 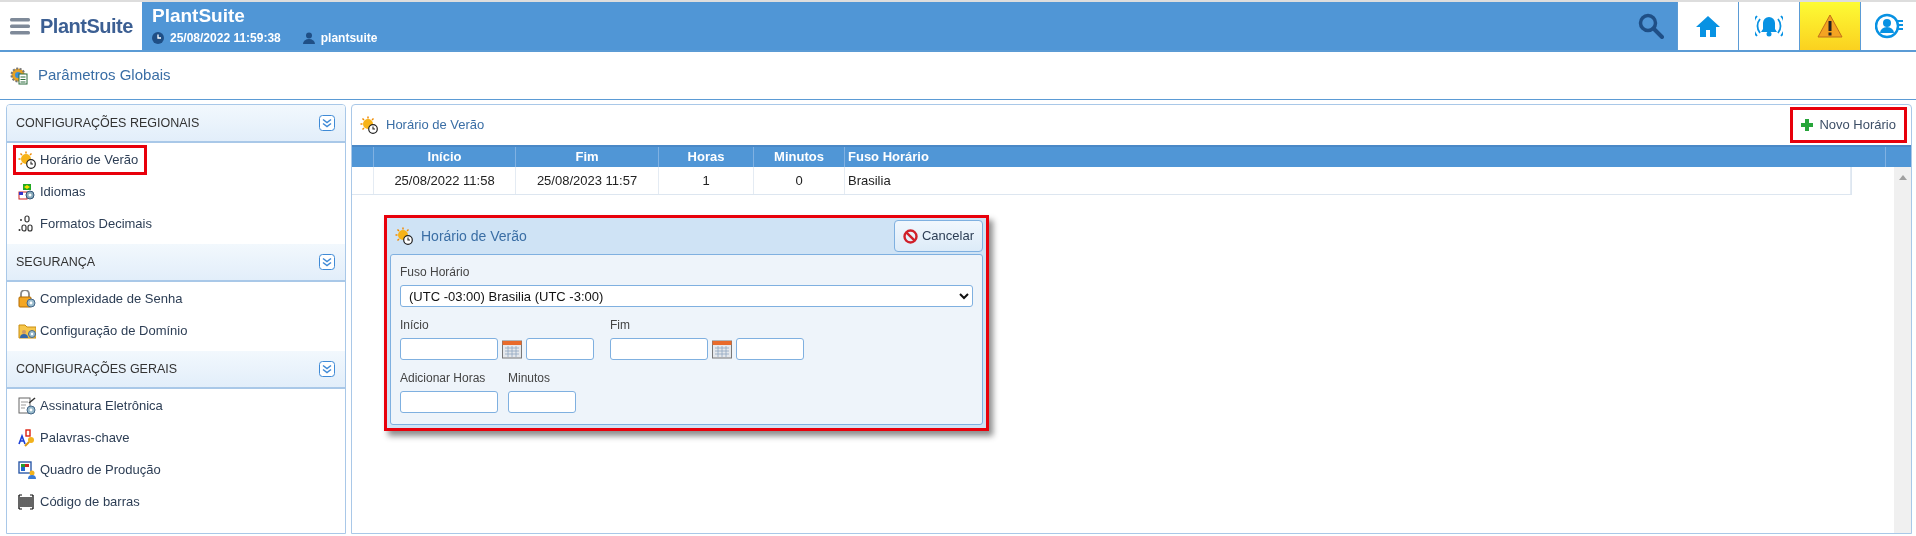 I want to click on field-label: Adicionar Horas, so click(x=443, y=378).